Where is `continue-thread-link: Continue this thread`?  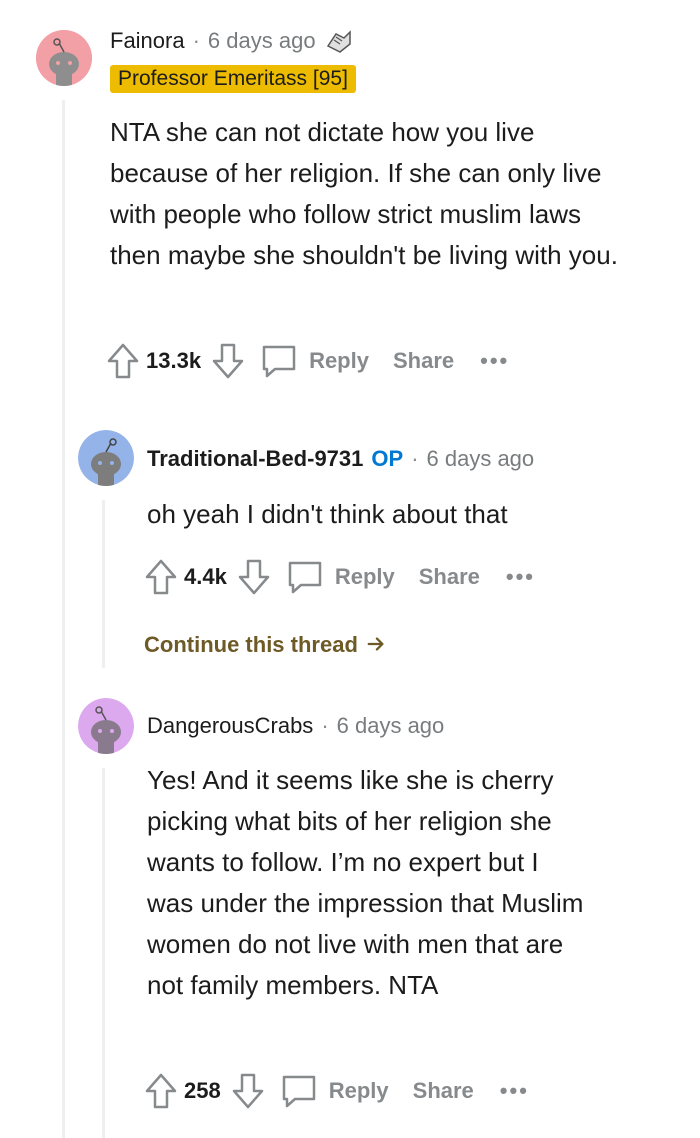
continue-thread-link: Continue this thread is located at coordinates (265, 645).